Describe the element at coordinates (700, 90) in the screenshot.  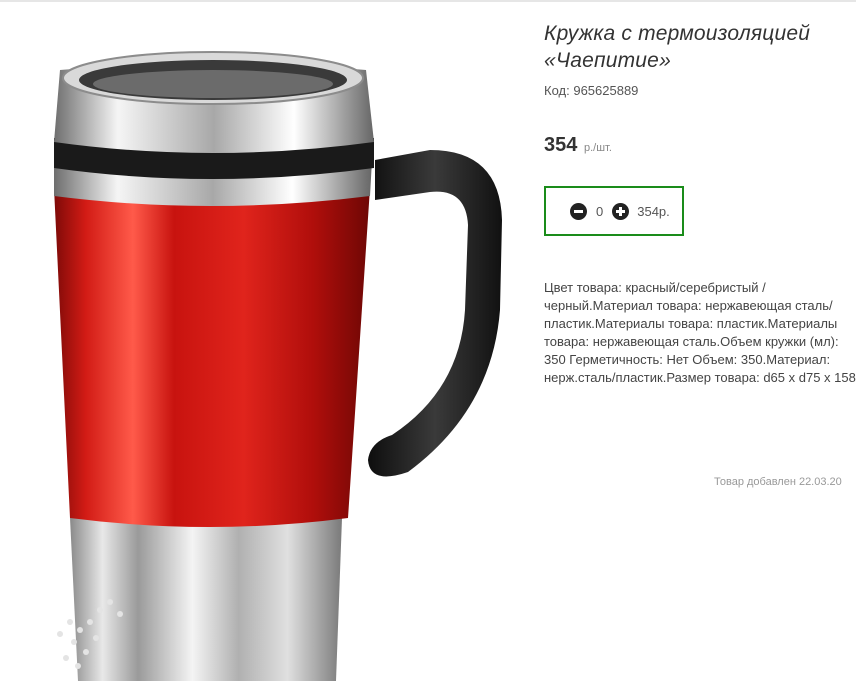
I see `product-code: Код: 965625889` at that location.